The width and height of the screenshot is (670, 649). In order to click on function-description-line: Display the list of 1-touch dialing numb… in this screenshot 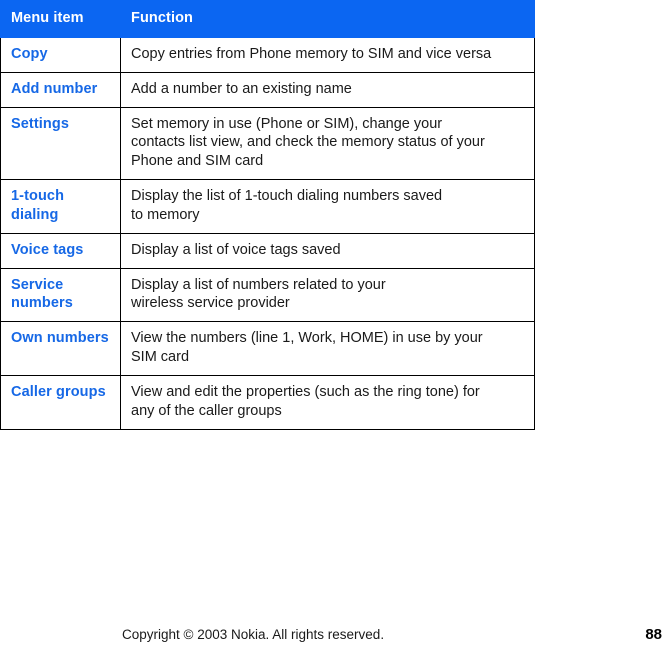, I will do `click(287, 196)`.